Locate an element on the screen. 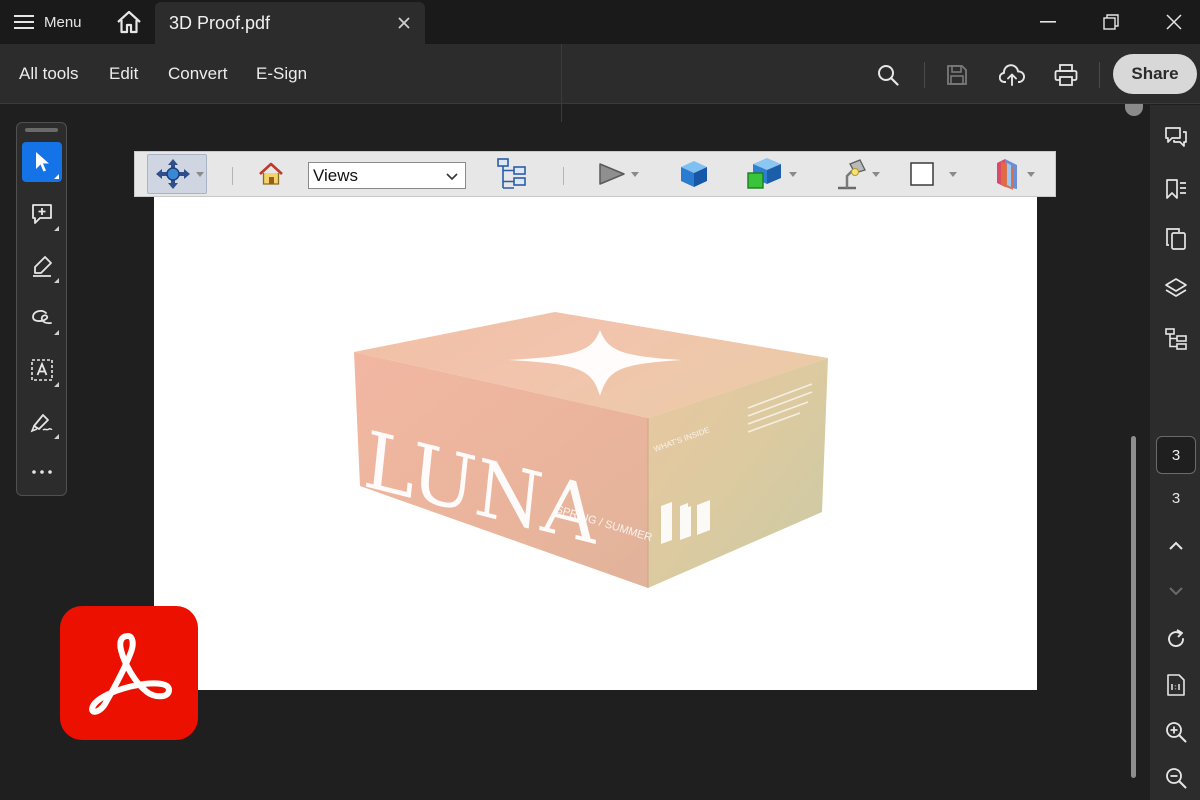 The image size is (1200, 800). zoom-in-button is located at coordinates (1176, 732).